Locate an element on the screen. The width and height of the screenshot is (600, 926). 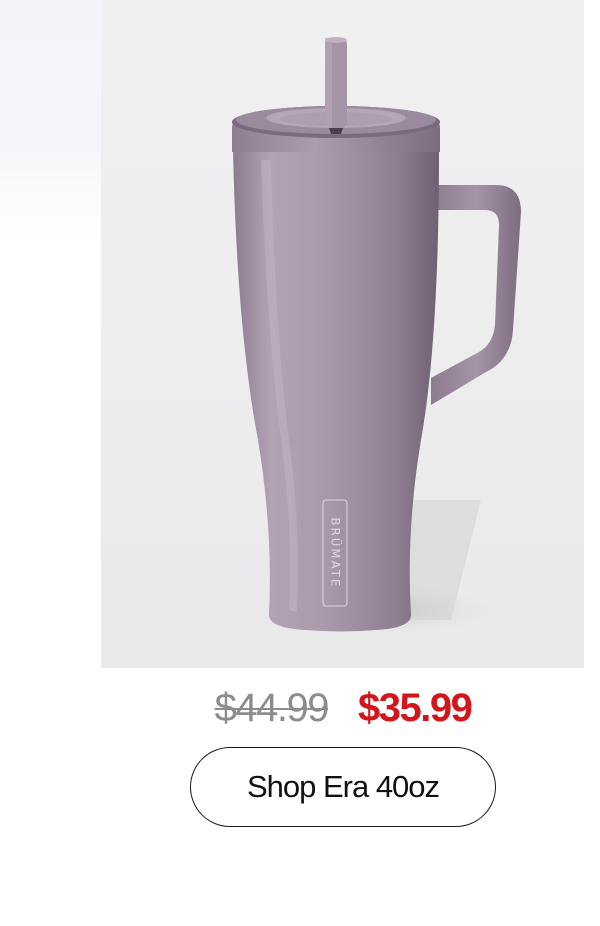
original-price: $44.99 is located at coordinates (272, 707).